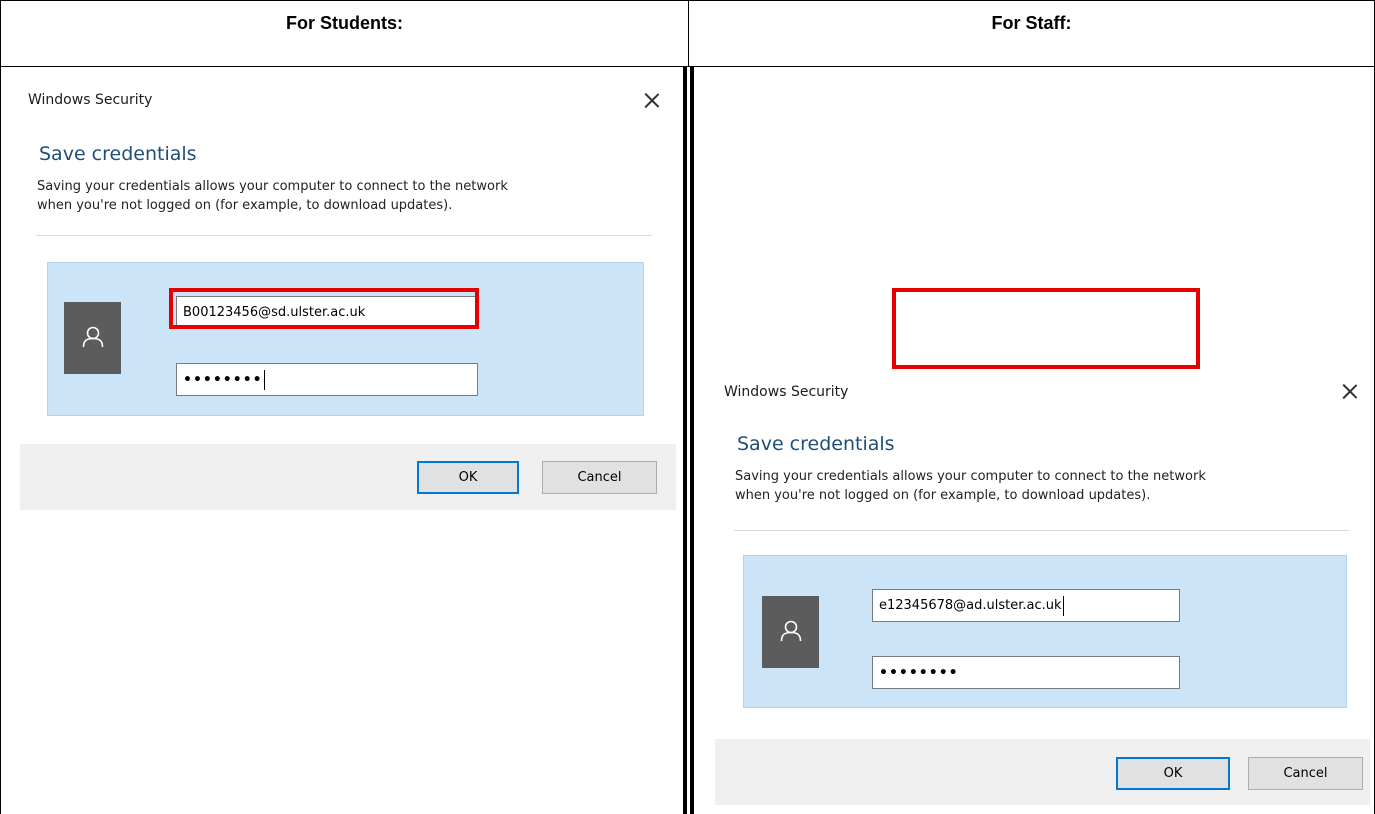 This screenshot has width=1375, height=814. Describe the element at coordinates (0, 407) in the screenshot. I see `table-border-left` at that location.